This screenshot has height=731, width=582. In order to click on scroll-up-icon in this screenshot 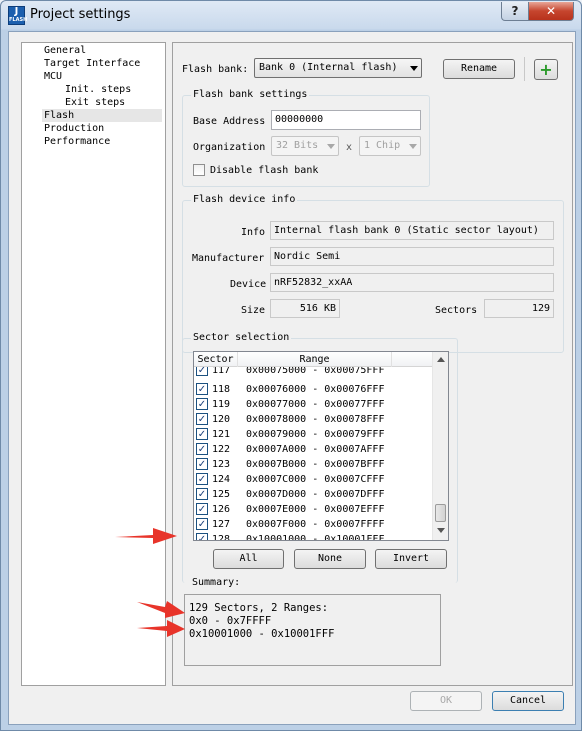, I will do `click(441, 359)`.